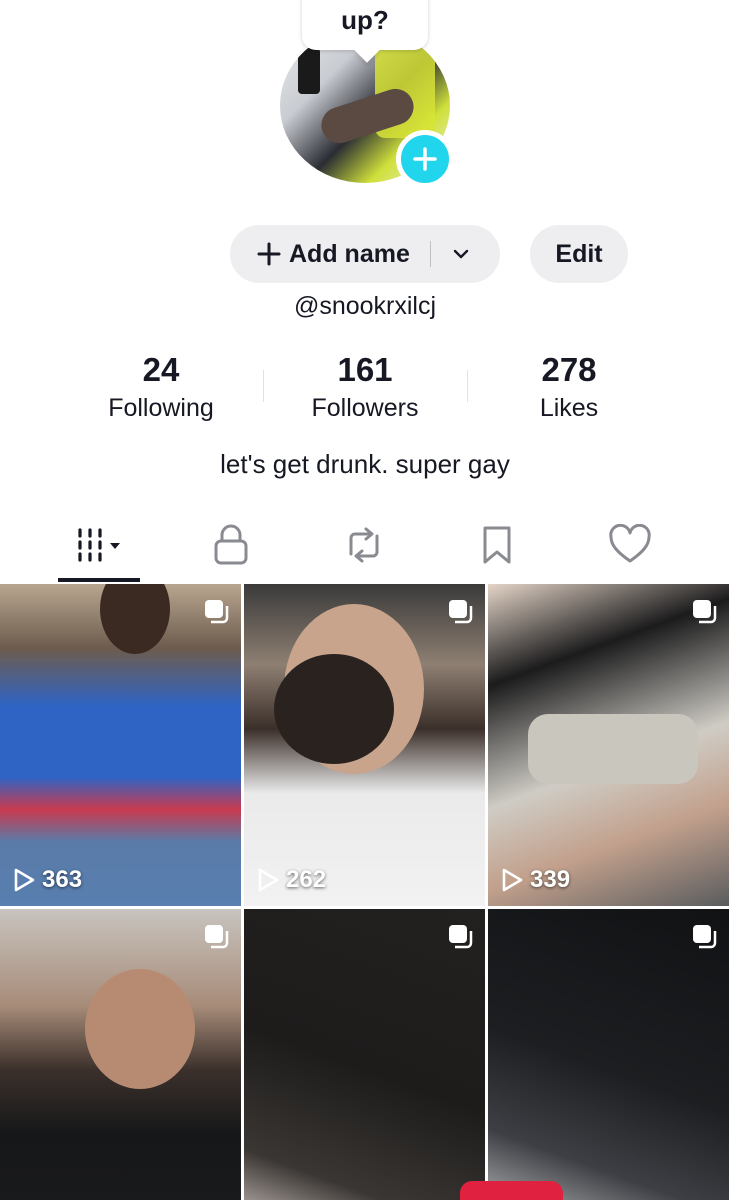 The image size is (730, 1200). I want to click on lock-icon, so click(231, 544).